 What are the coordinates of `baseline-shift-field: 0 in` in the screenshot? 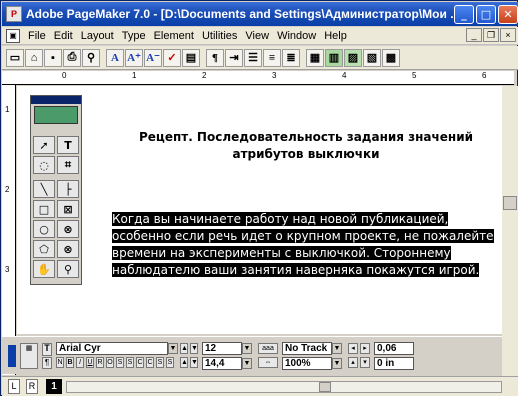 It's located at (394, 363).